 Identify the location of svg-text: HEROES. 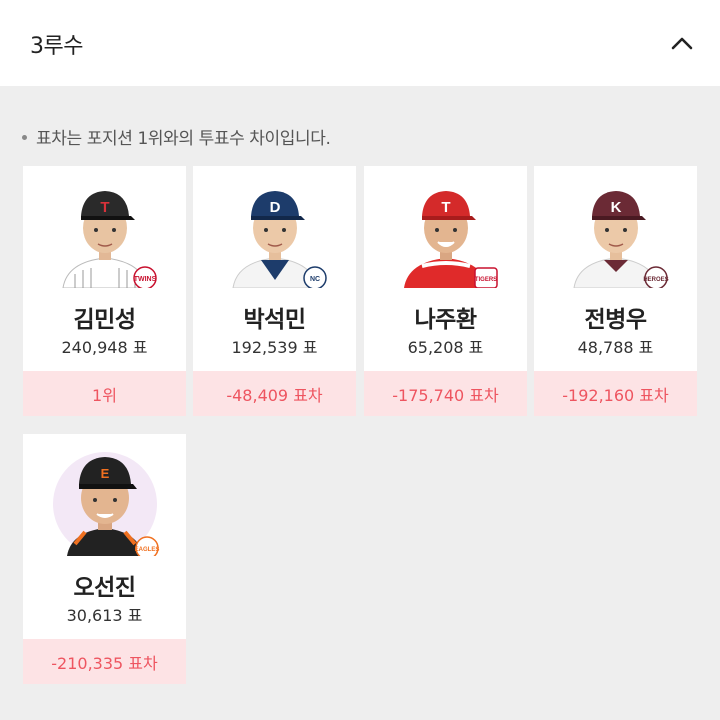
(655, 280).